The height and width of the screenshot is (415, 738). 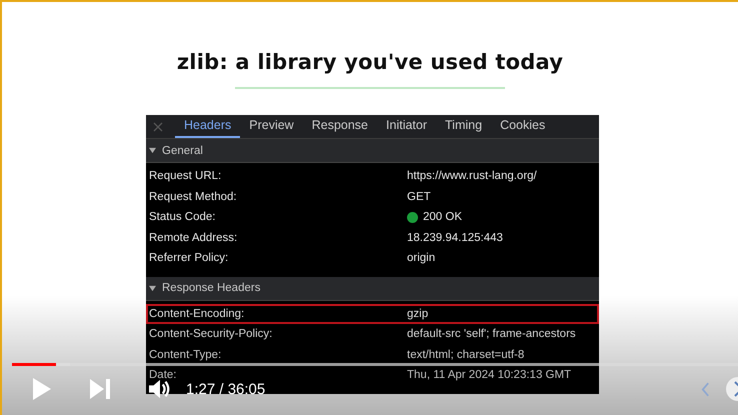 What do you see at coordinates (182, 150) in the screenshot?
I see `section-title: General` at bounding box center [182, 150].